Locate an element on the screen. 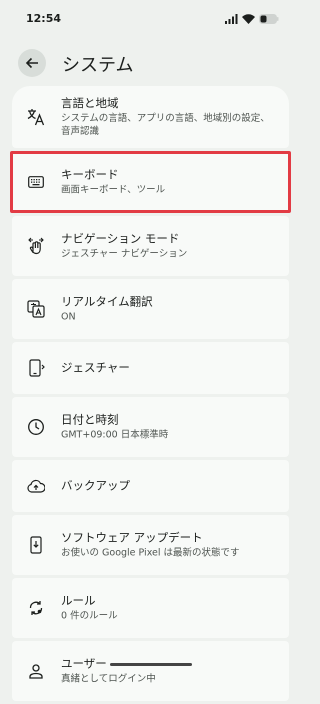 The height and width of the screenshot is (704, 320). page-title: システム is located at coordinates (98, 65).